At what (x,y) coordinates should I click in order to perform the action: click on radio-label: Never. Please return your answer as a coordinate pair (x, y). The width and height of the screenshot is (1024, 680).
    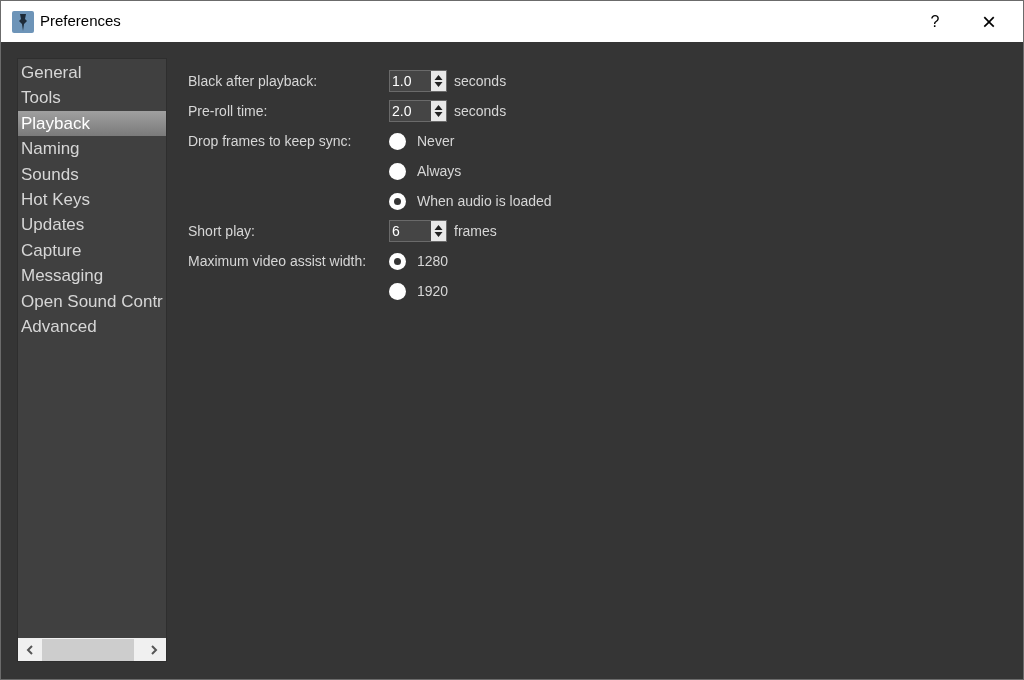
    Looking at the image, I should click on (436, 141).